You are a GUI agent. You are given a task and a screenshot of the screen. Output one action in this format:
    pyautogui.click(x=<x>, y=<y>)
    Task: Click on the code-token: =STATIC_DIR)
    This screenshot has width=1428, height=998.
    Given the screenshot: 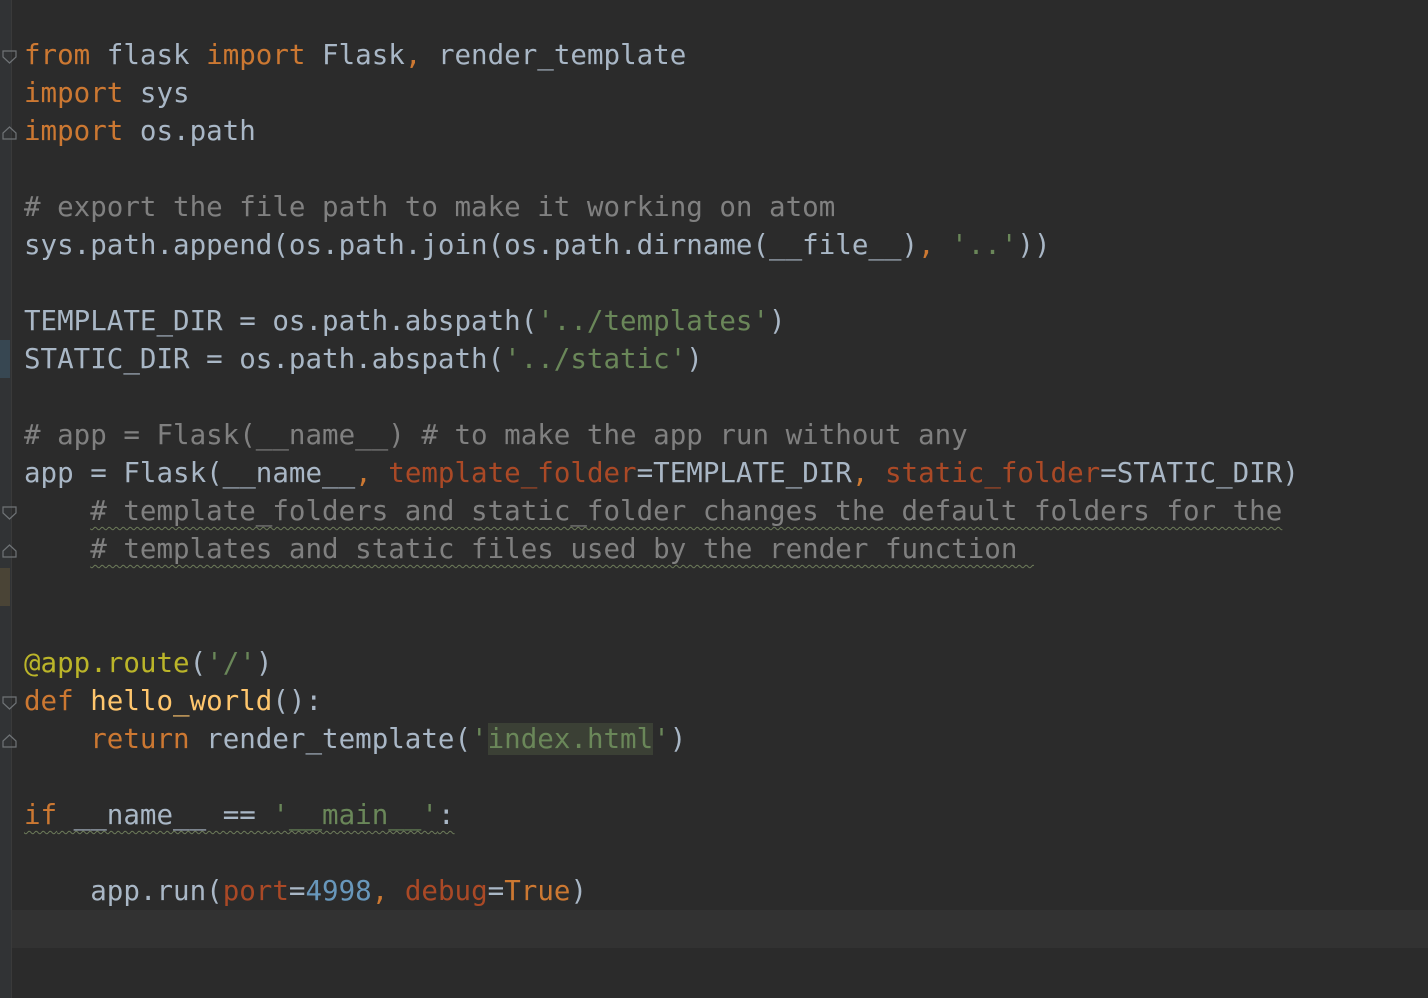 What is the action you would take?
    pyautogui.click(x=1199, y=473)
    